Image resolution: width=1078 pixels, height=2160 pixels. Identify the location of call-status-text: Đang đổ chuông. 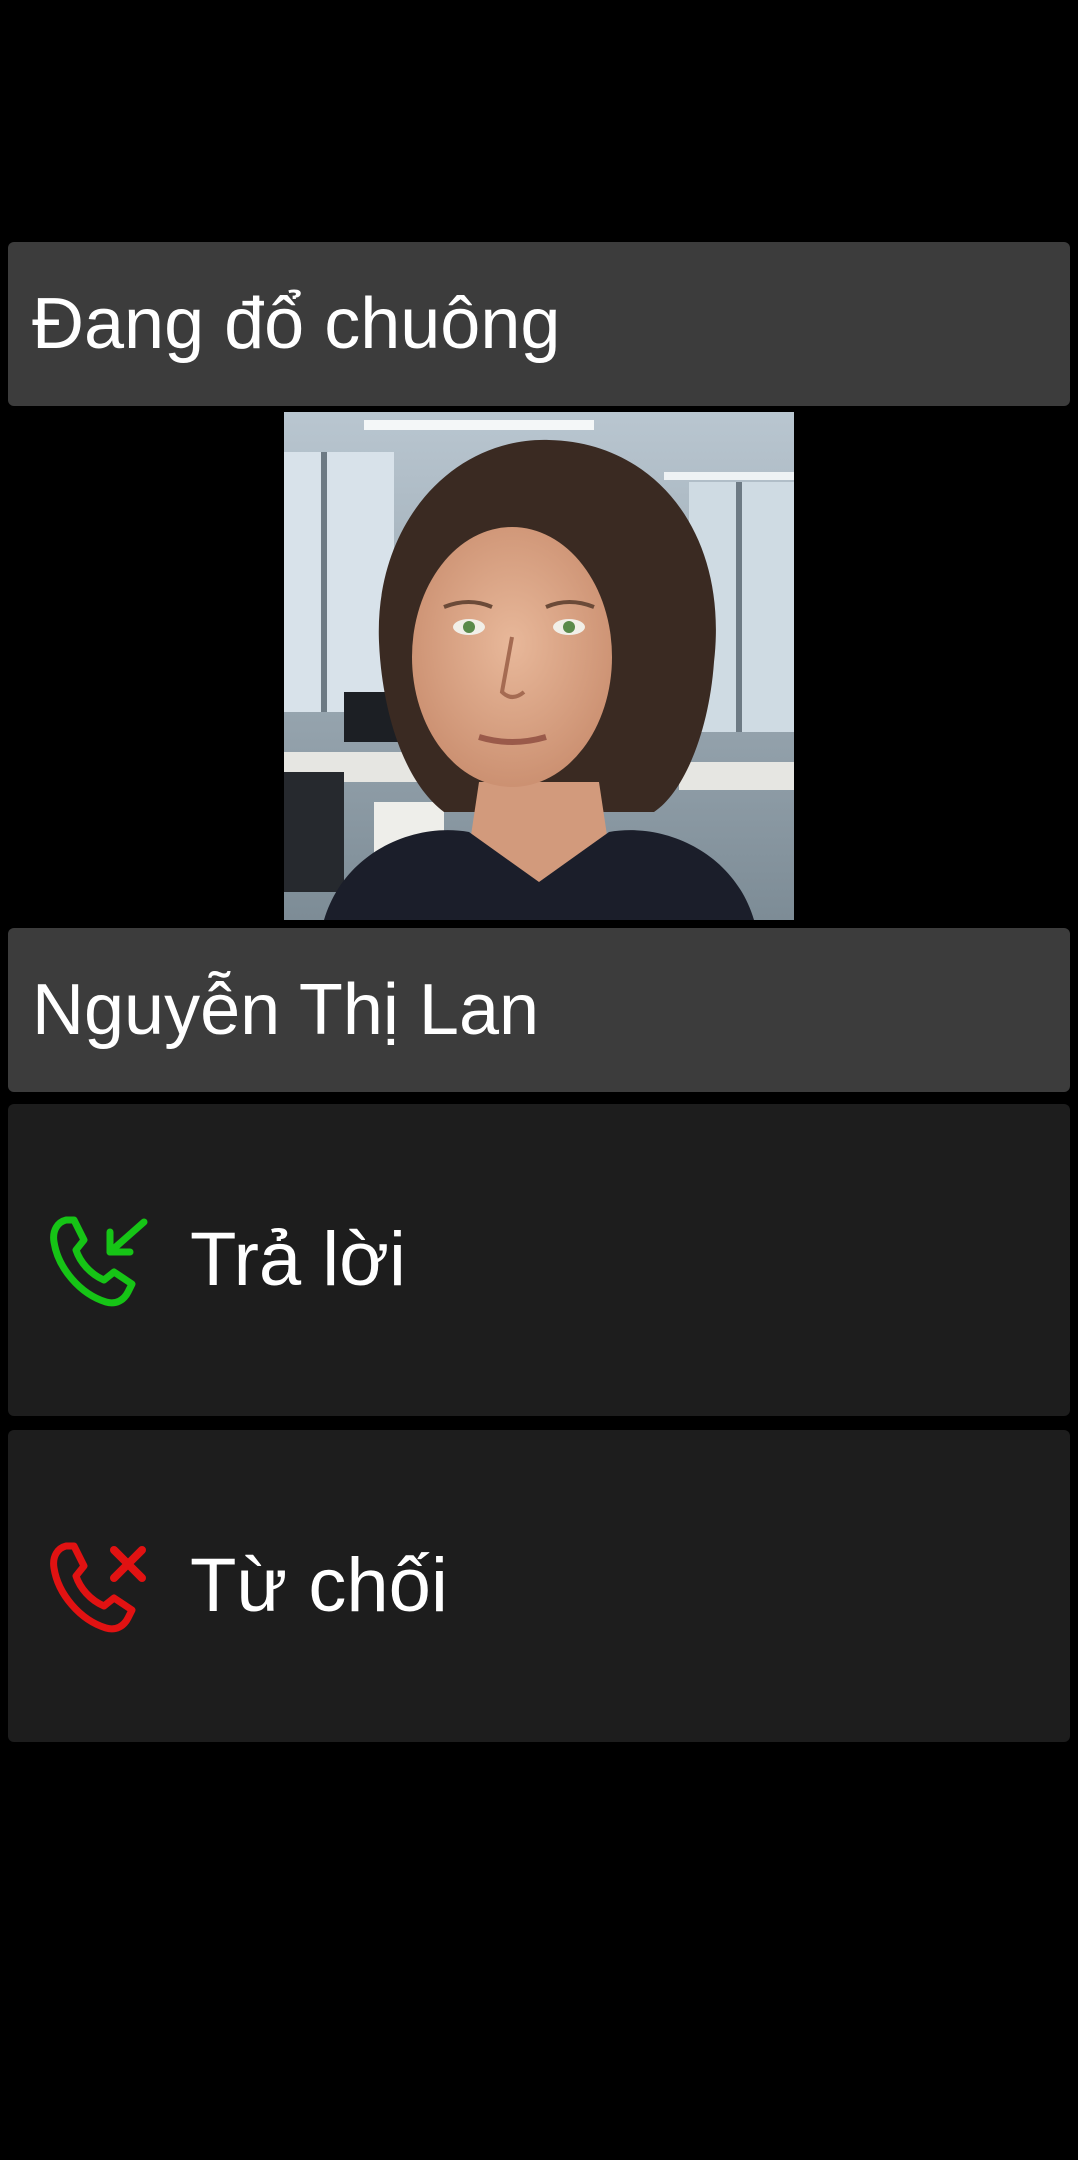
(296, 324).